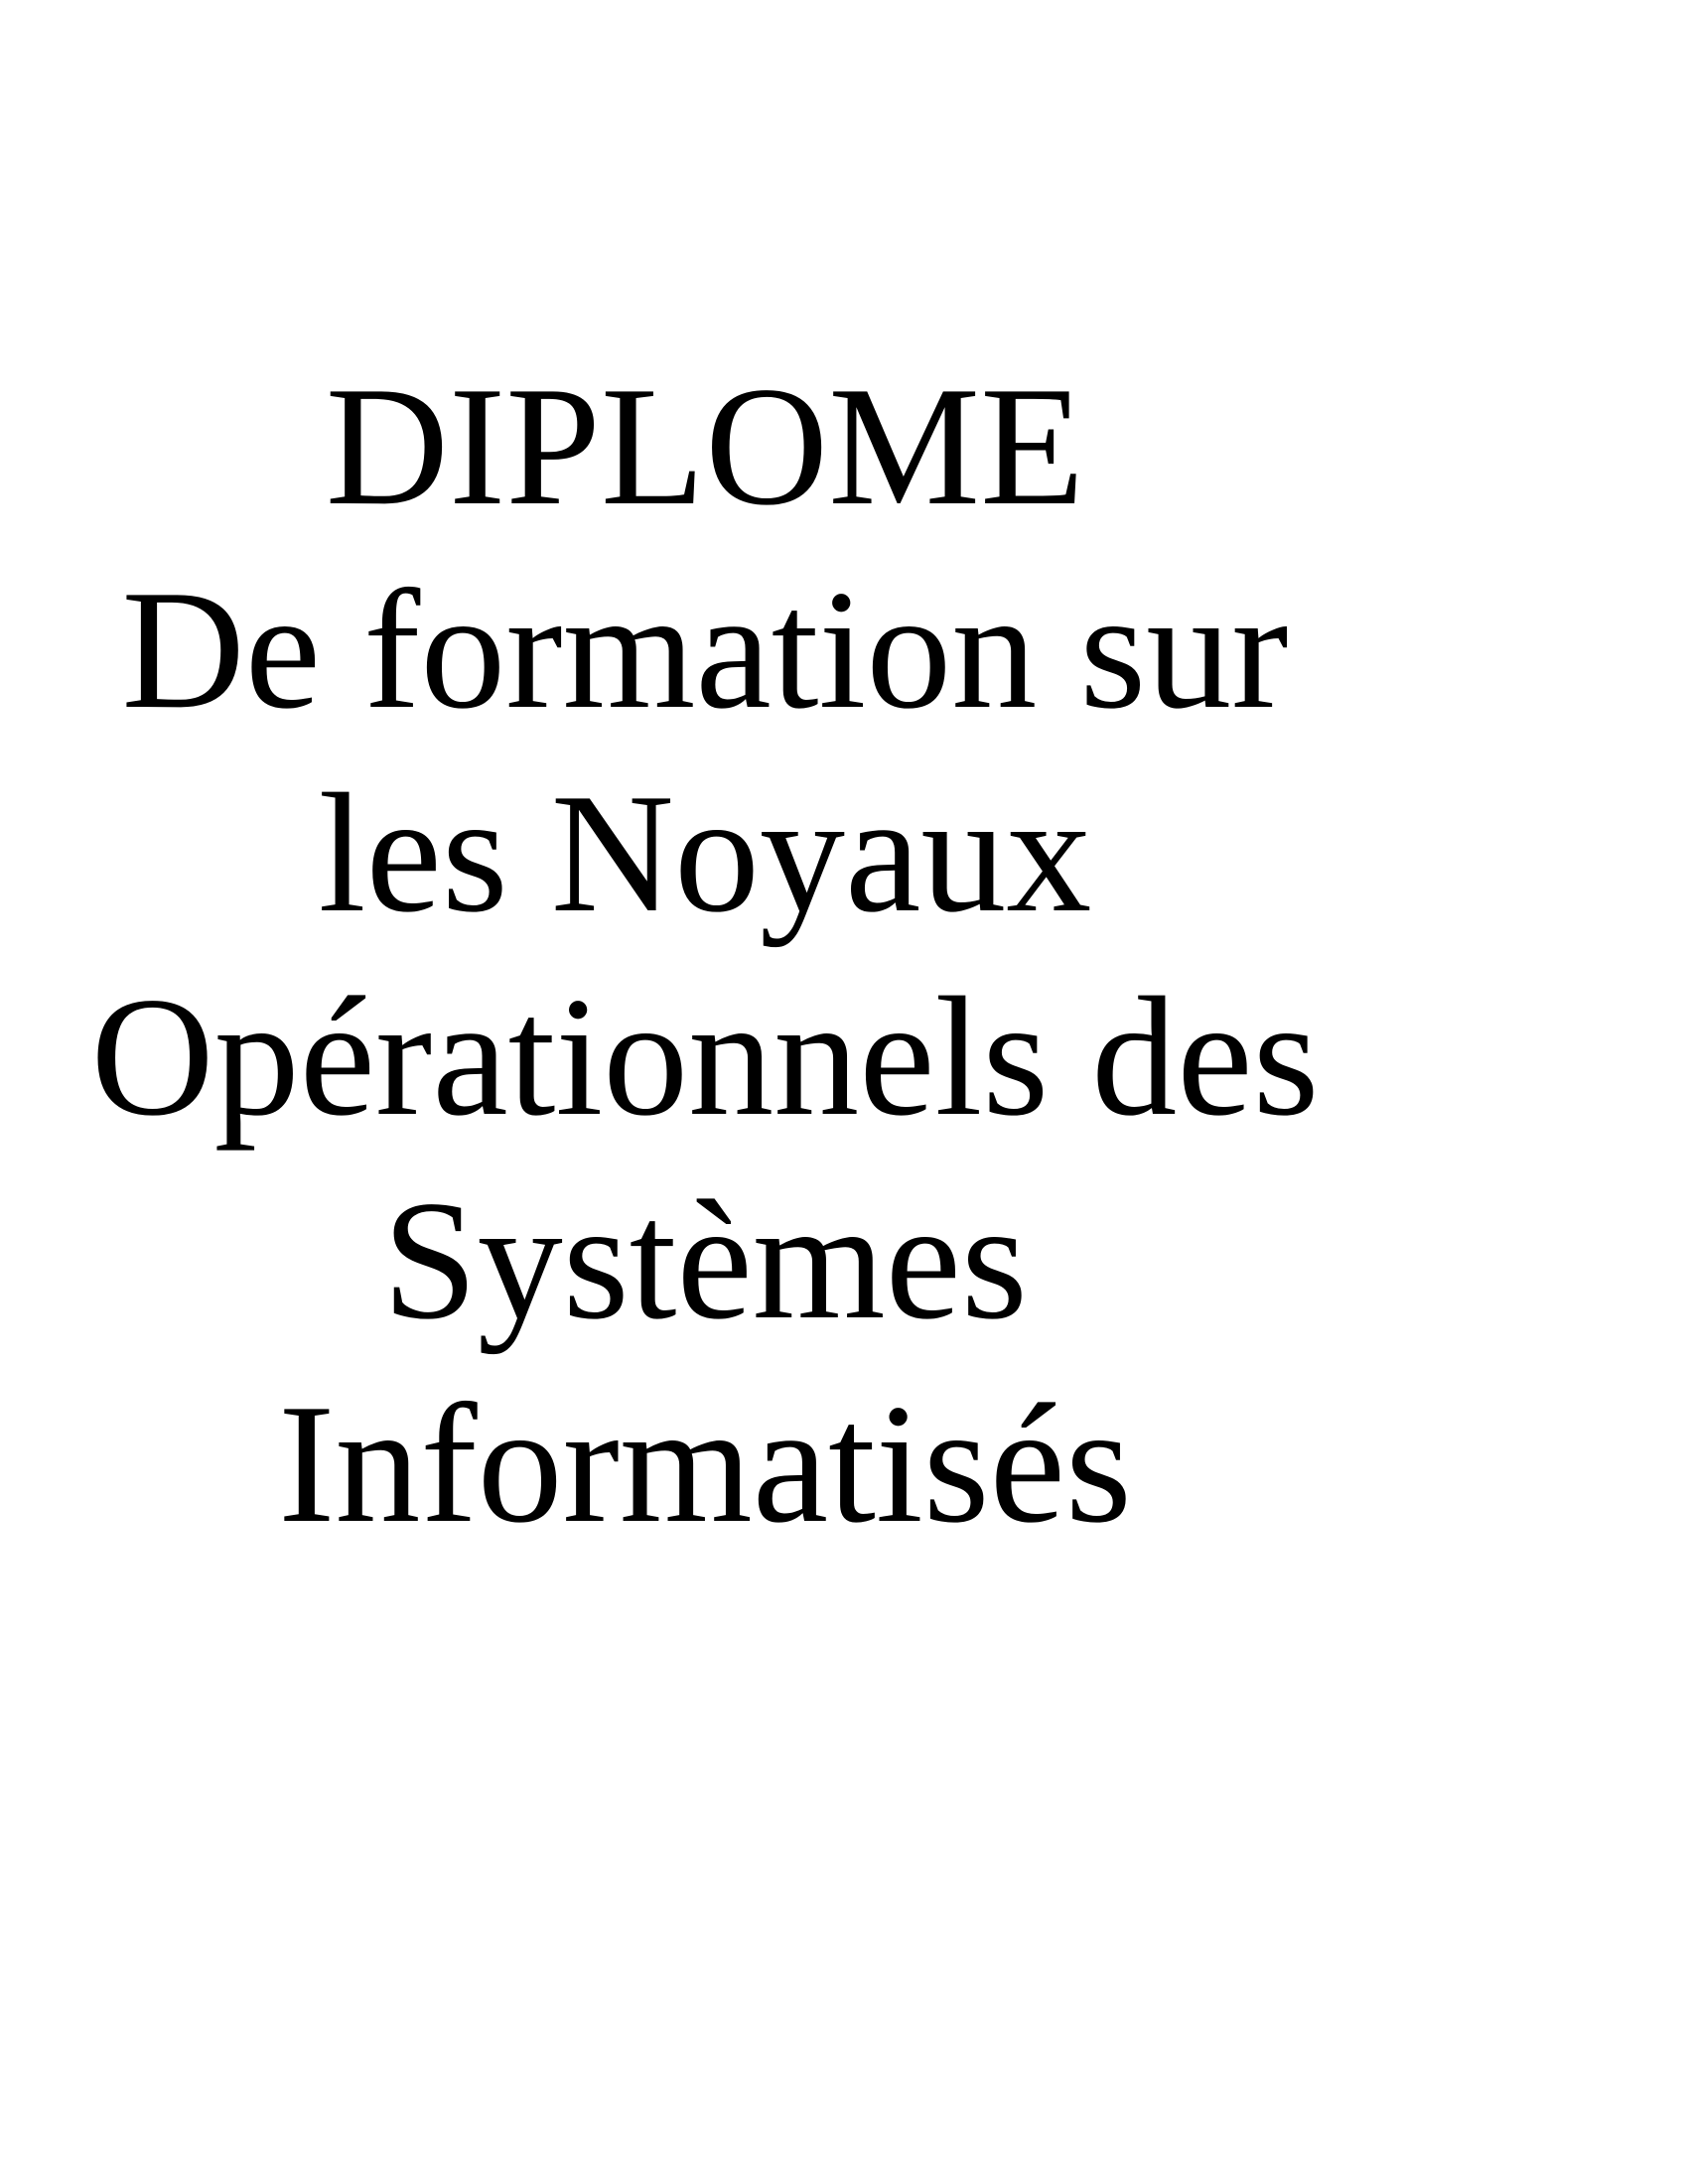 The image size is (1688, 2184). Describe the element at coordinates (705, 446) in the screenshot. I see `diploma-title: DIPLOME` at that location.